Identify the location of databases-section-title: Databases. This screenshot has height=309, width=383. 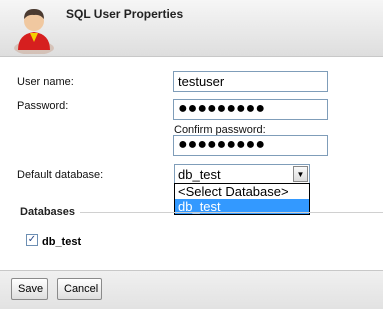
(48, 212).